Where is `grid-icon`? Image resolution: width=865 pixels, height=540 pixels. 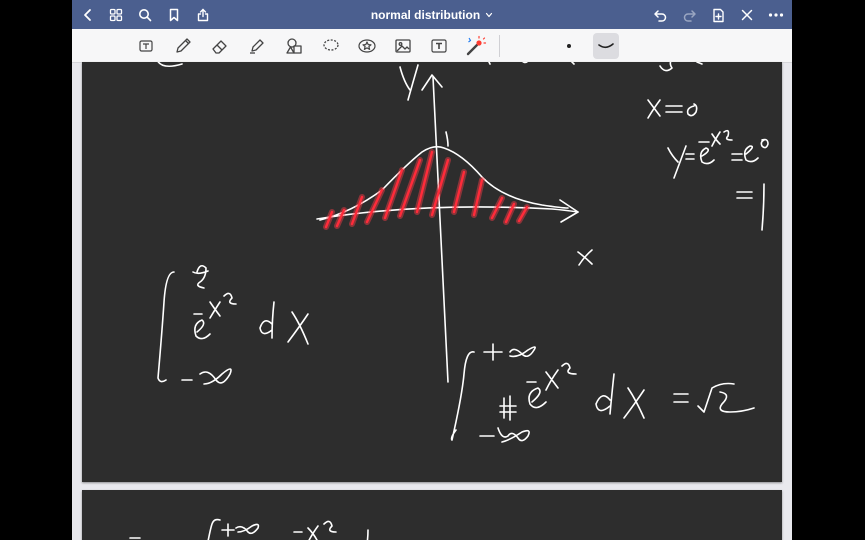 grid-icon is located at coordinates (116, 15).